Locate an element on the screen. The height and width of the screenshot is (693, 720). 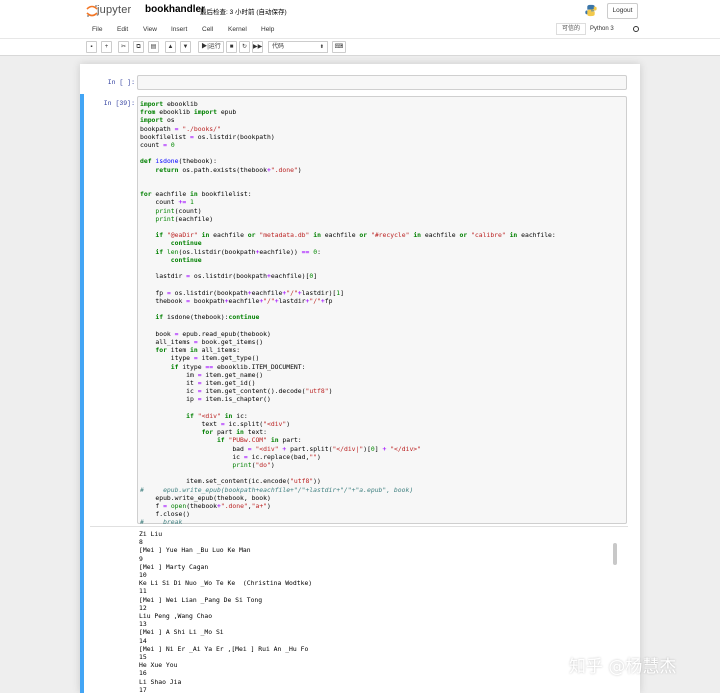
run-label: 运行 is located at coordinates (214, 47).